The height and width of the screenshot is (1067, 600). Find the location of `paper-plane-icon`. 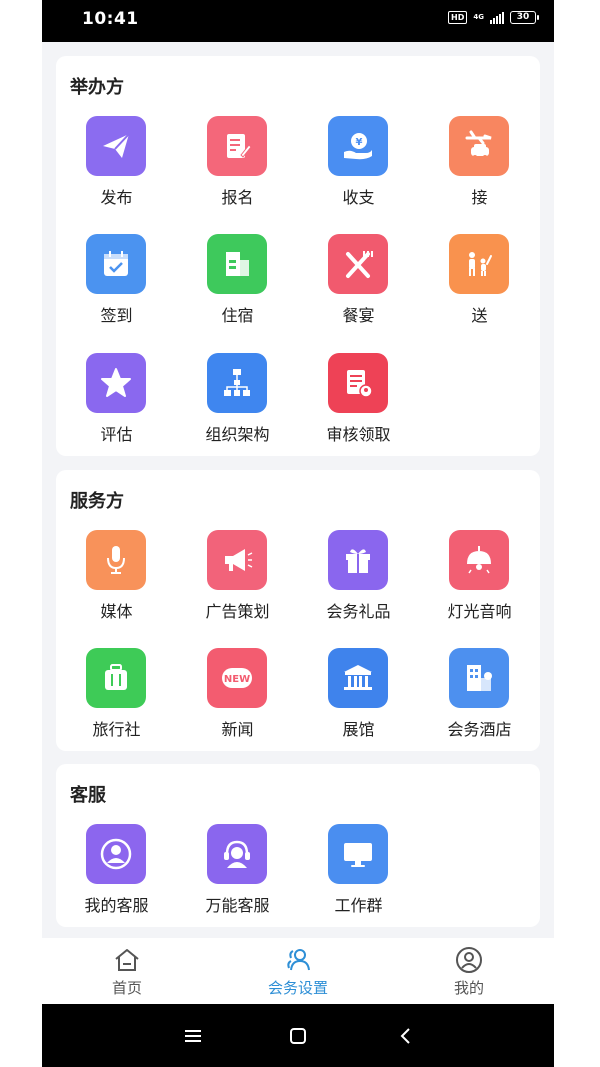

paper-plane-icon is located at coordinates (116, 146).